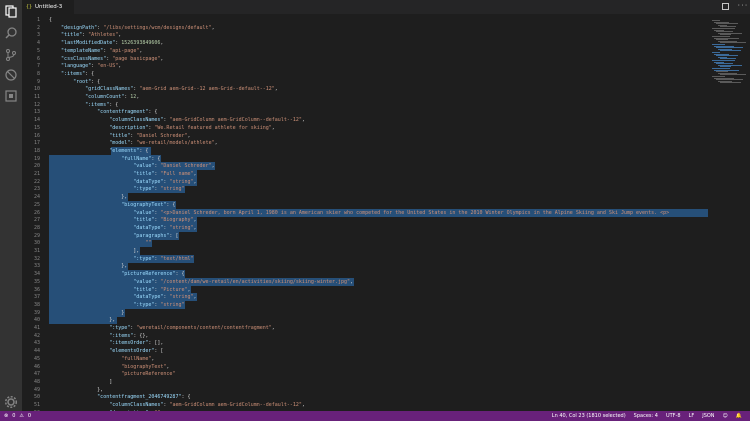 This screenshot has width=750, height=421. I want to click on tab-label: Untitled-3, so click(49, 7).